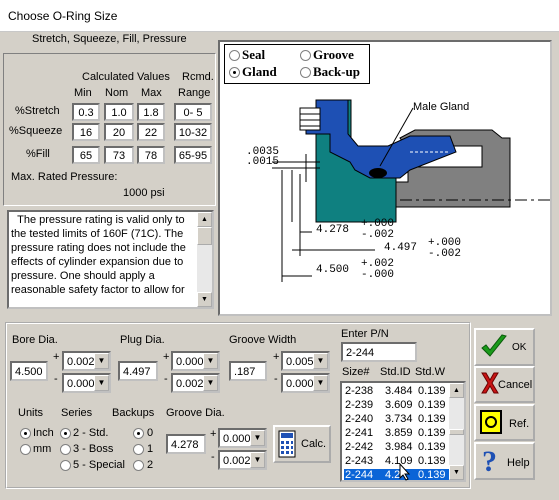 The height and width of the screenshot is (500, 559). Describe the element at coordinates (195, 361) in the screenshot. I see `plug-plus-select: 0.000 ▼` at that location.